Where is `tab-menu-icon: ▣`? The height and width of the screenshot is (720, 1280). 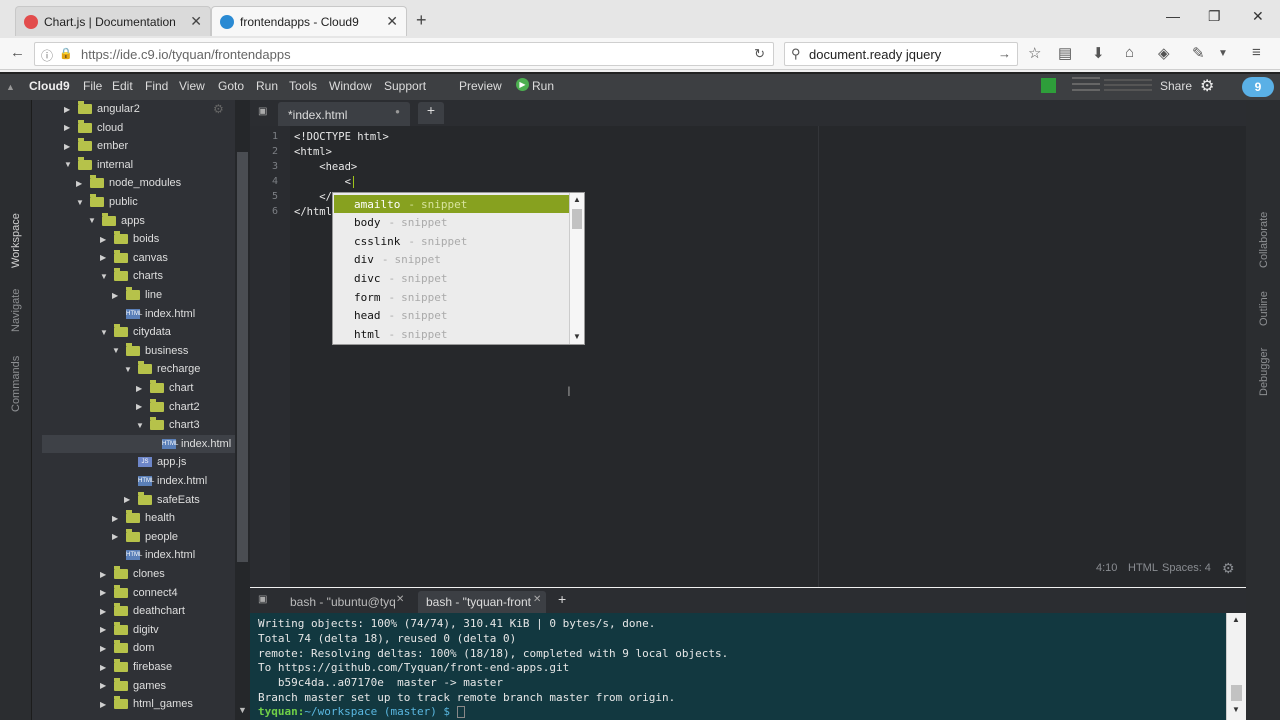
tab-menu-icon: ▣ is located at coordinates (262, 599).